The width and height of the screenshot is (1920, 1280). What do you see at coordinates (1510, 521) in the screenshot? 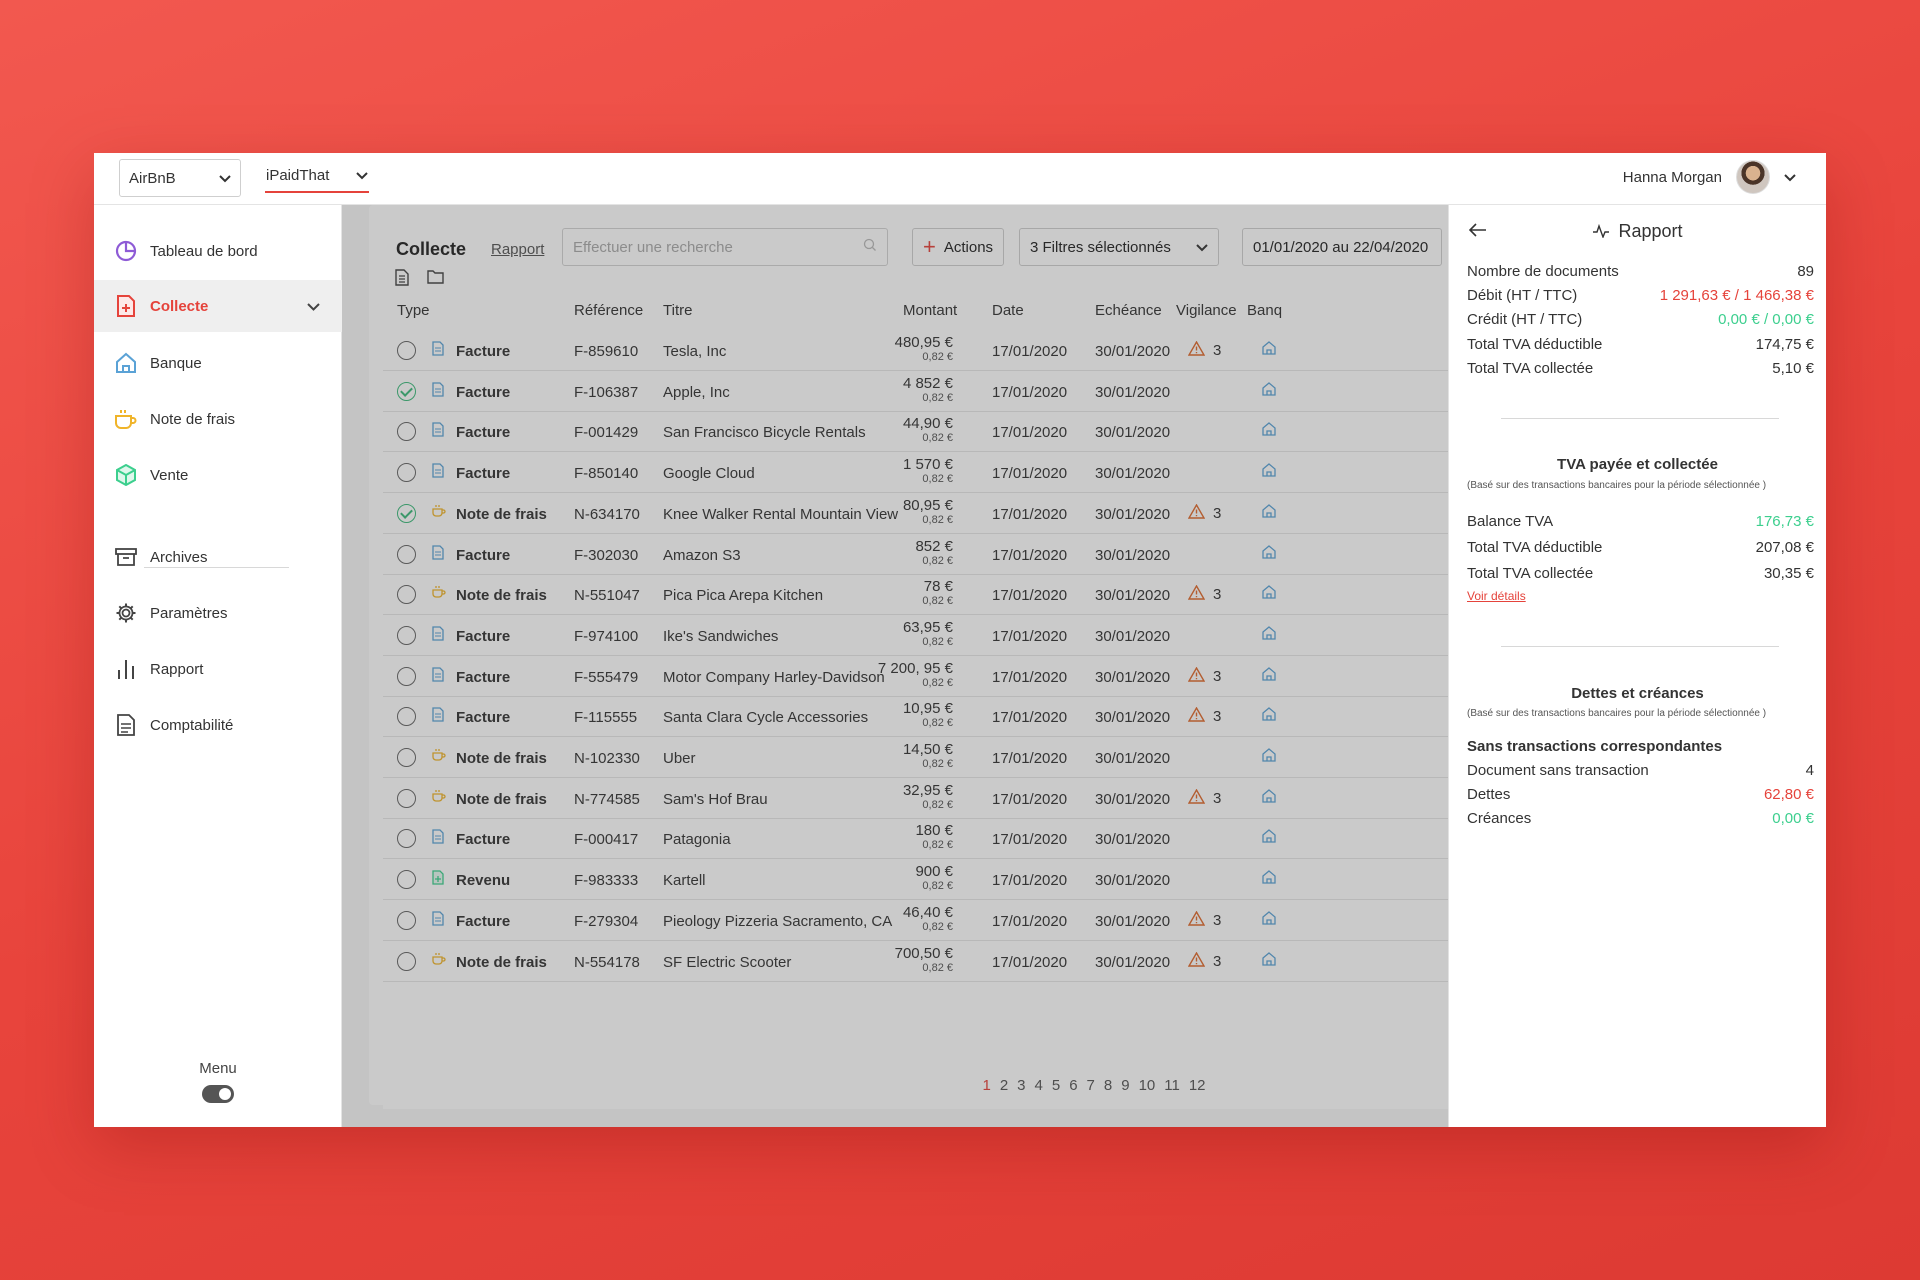
I see `report-label: Balance TVA` at bounding box center [1510, 521].